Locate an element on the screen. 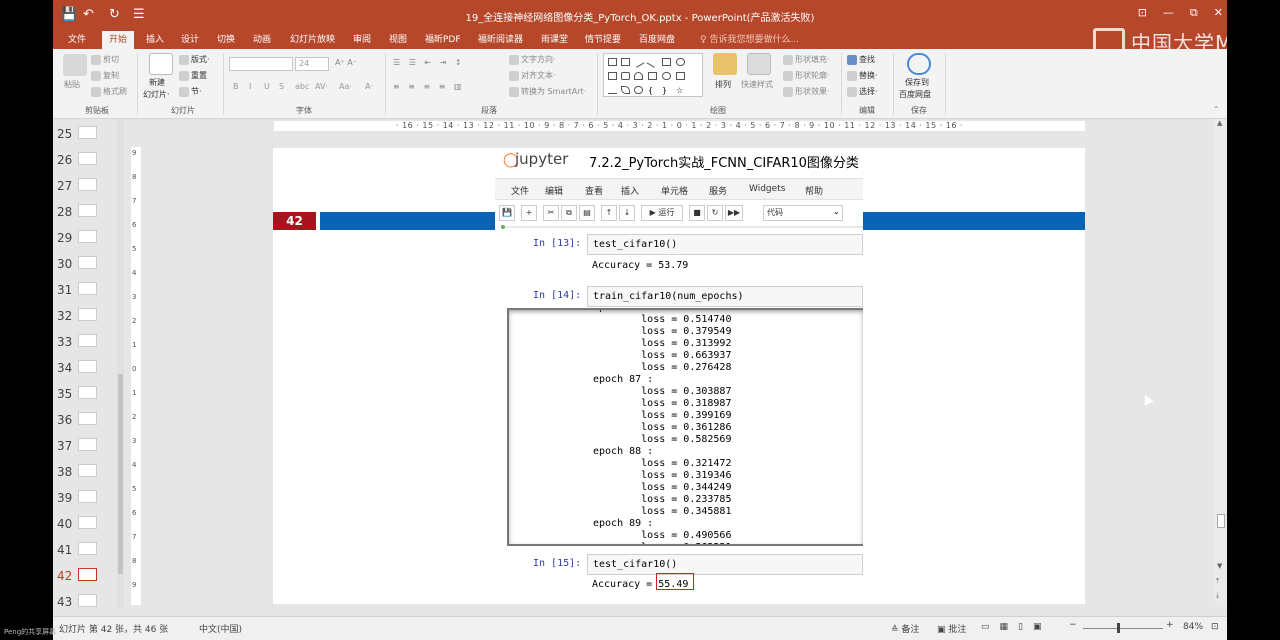 The width and height of the screenshot is (1280, 640). save-to-baidu-line1: 保存到 is located at coordinates (917, 82).